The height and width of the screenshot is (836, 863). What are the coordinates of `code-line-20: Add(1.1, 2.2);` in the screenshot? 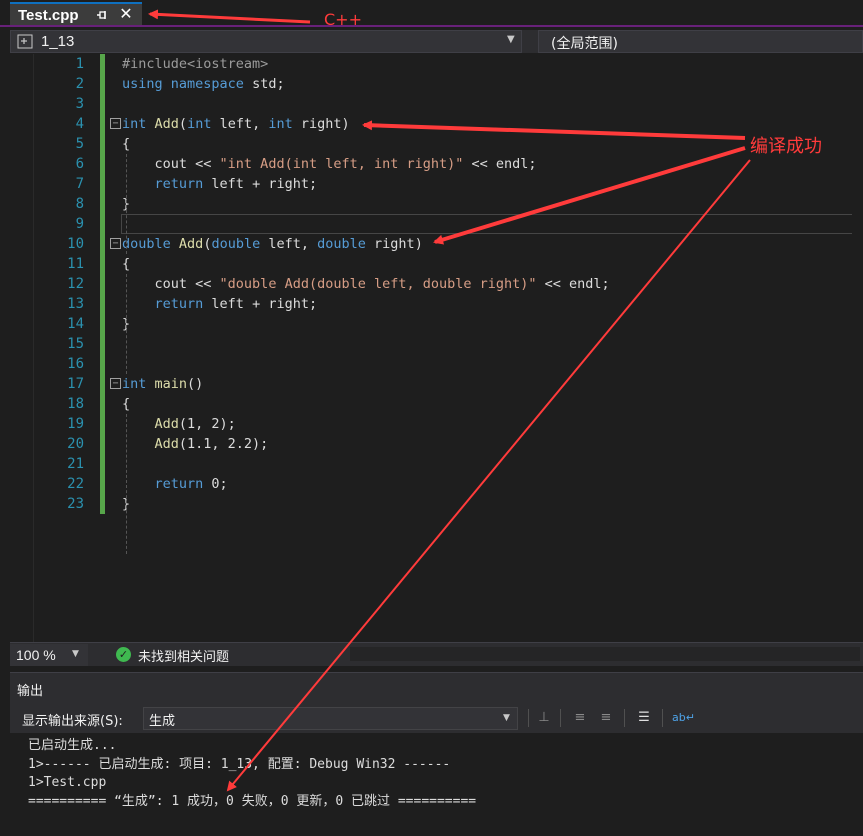 It's located at (492, 444).